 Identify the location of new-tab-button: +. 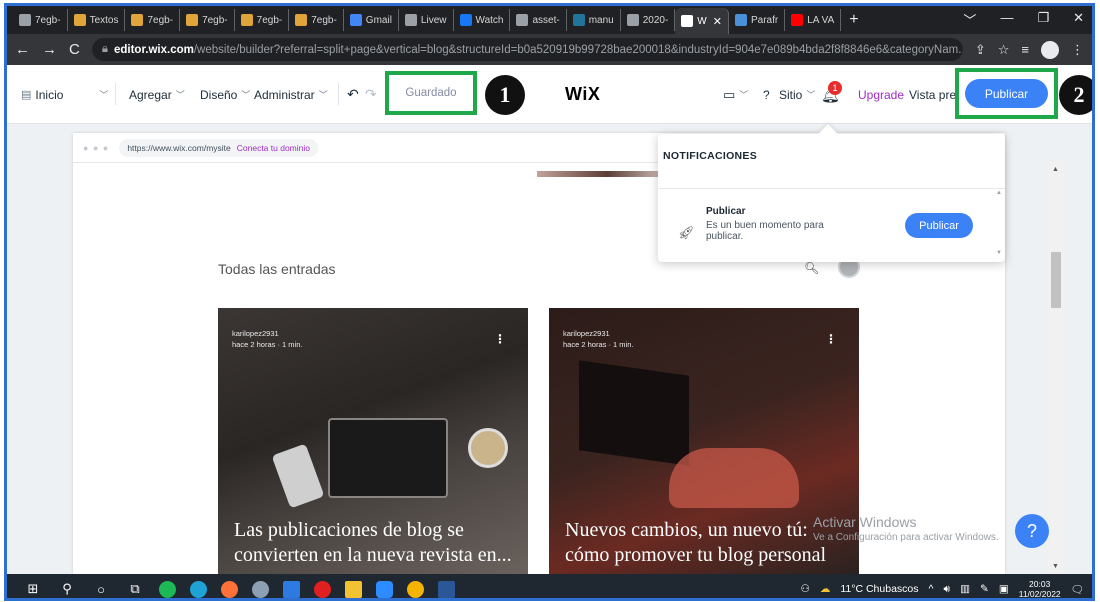
(853, 20).